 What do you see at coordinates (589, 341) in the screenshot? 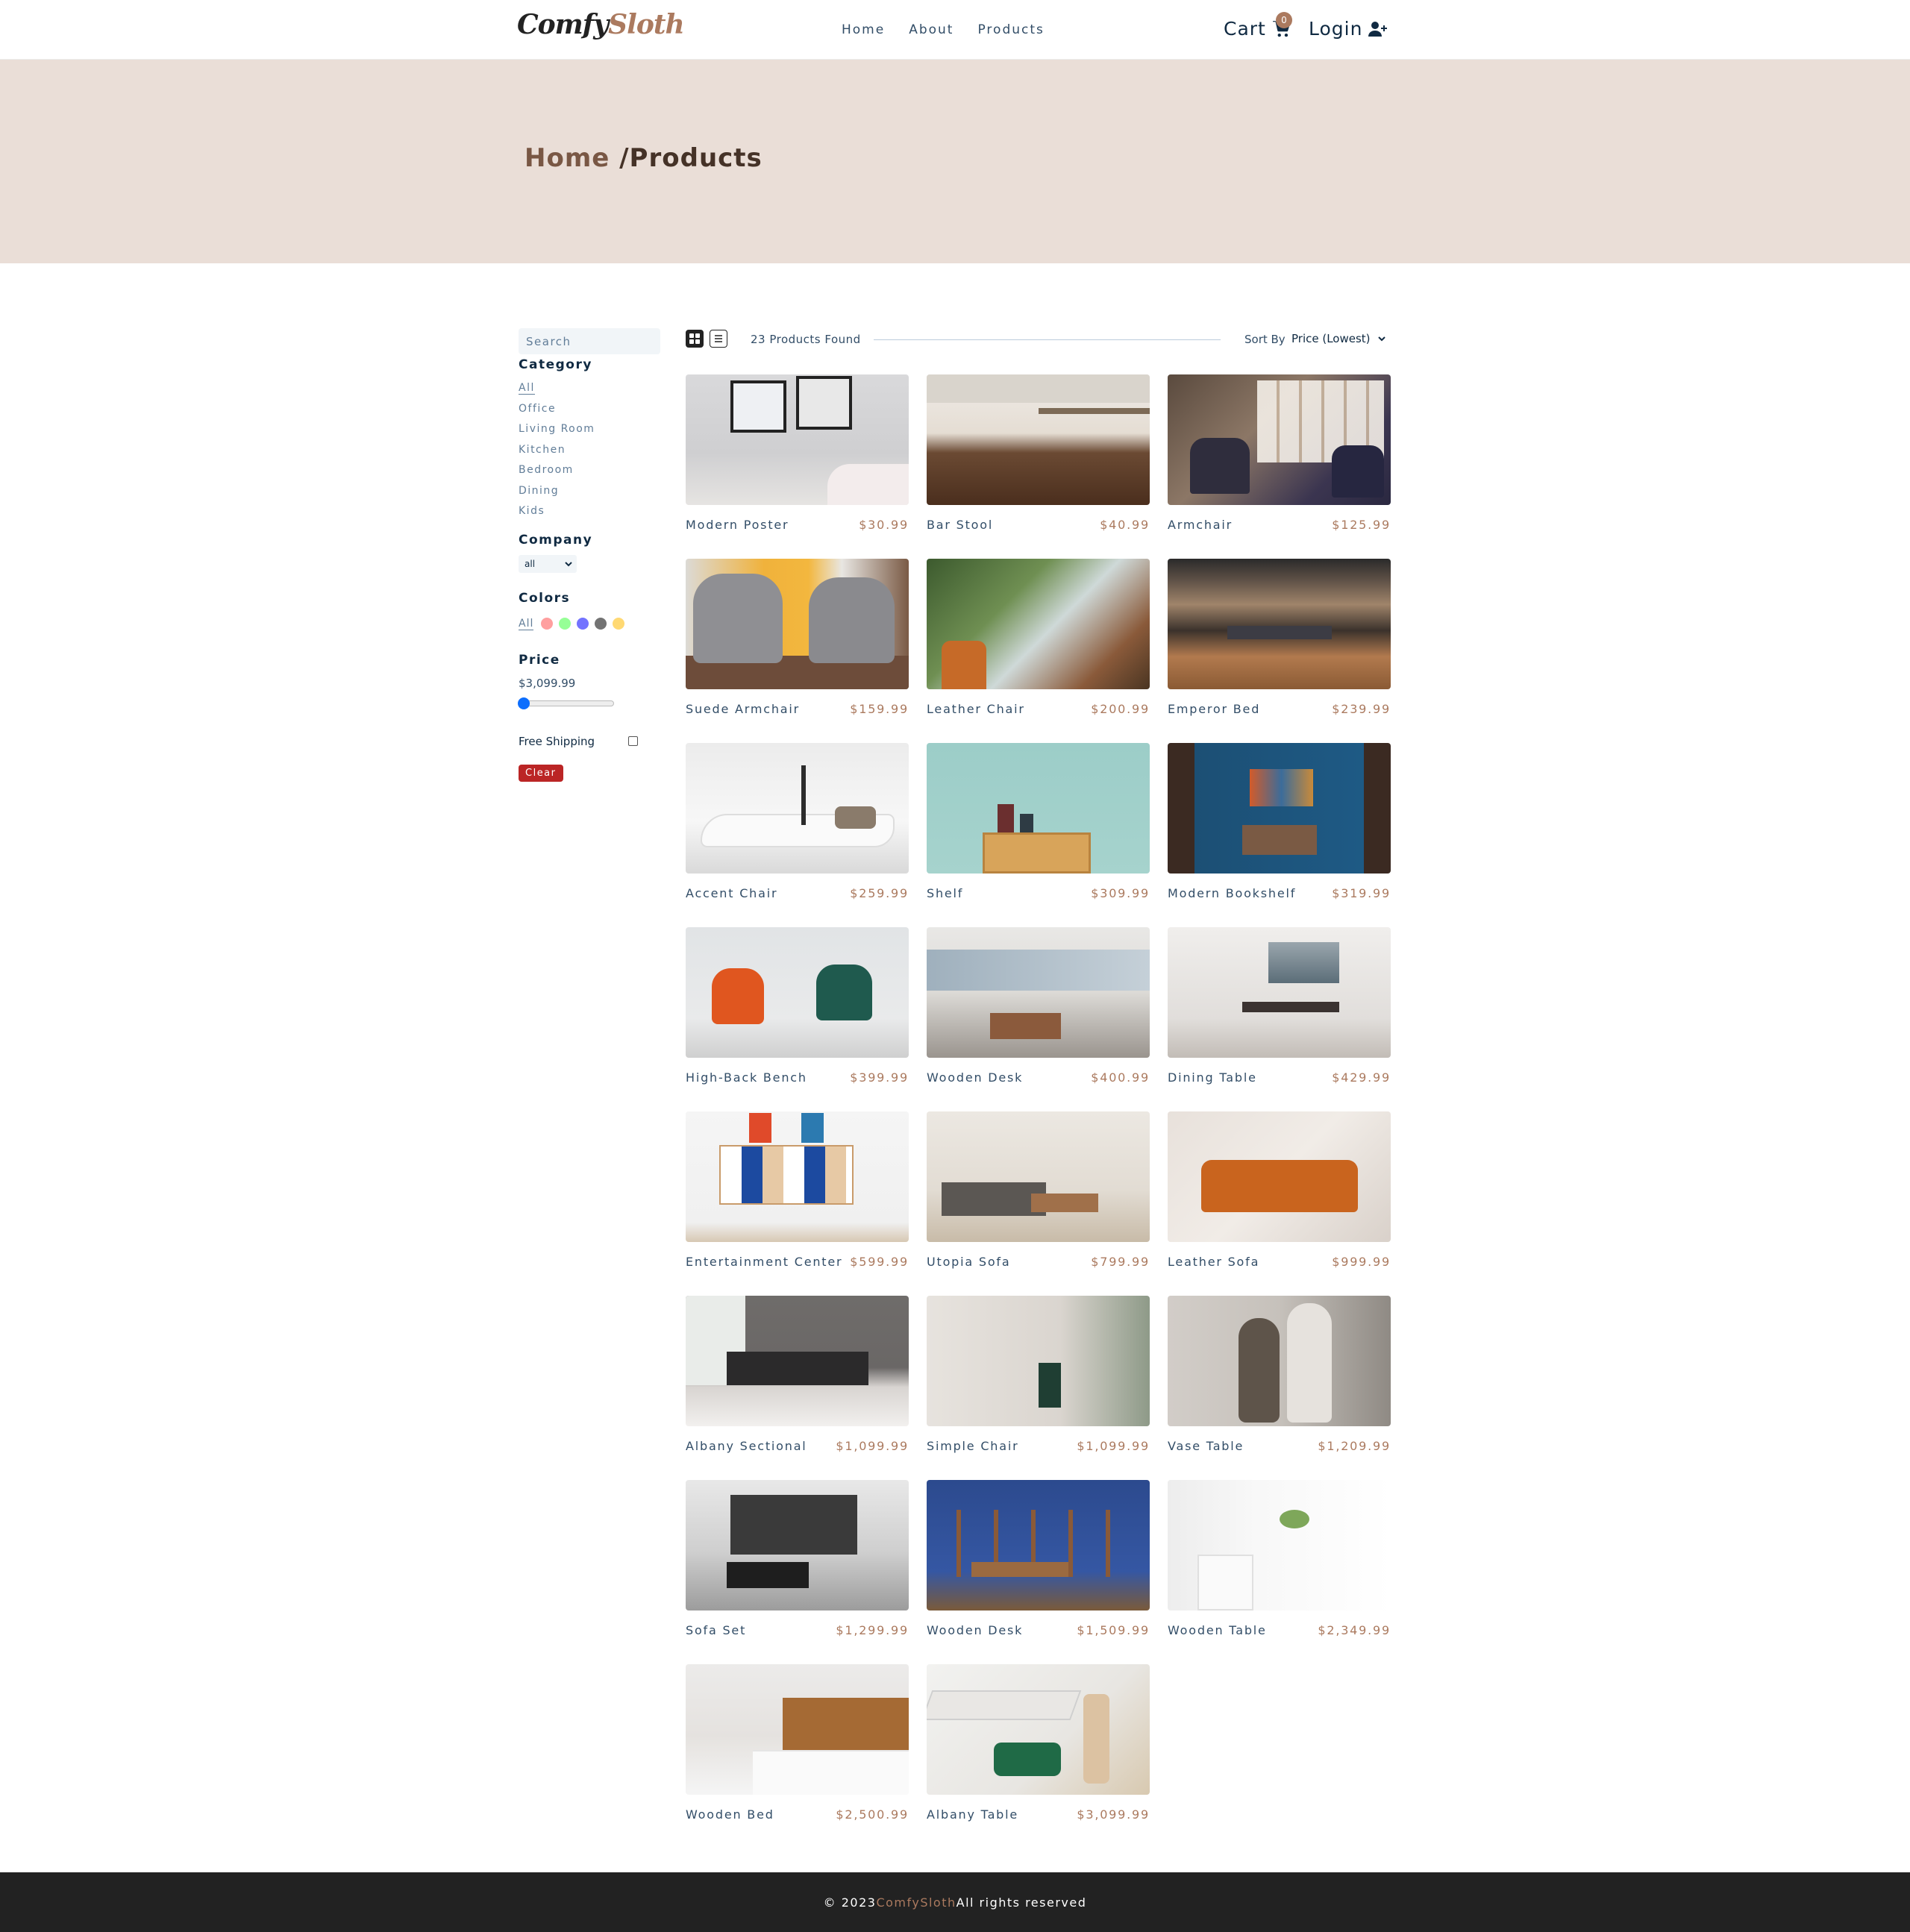
I see `search-input` at bounding box center [589, 341].